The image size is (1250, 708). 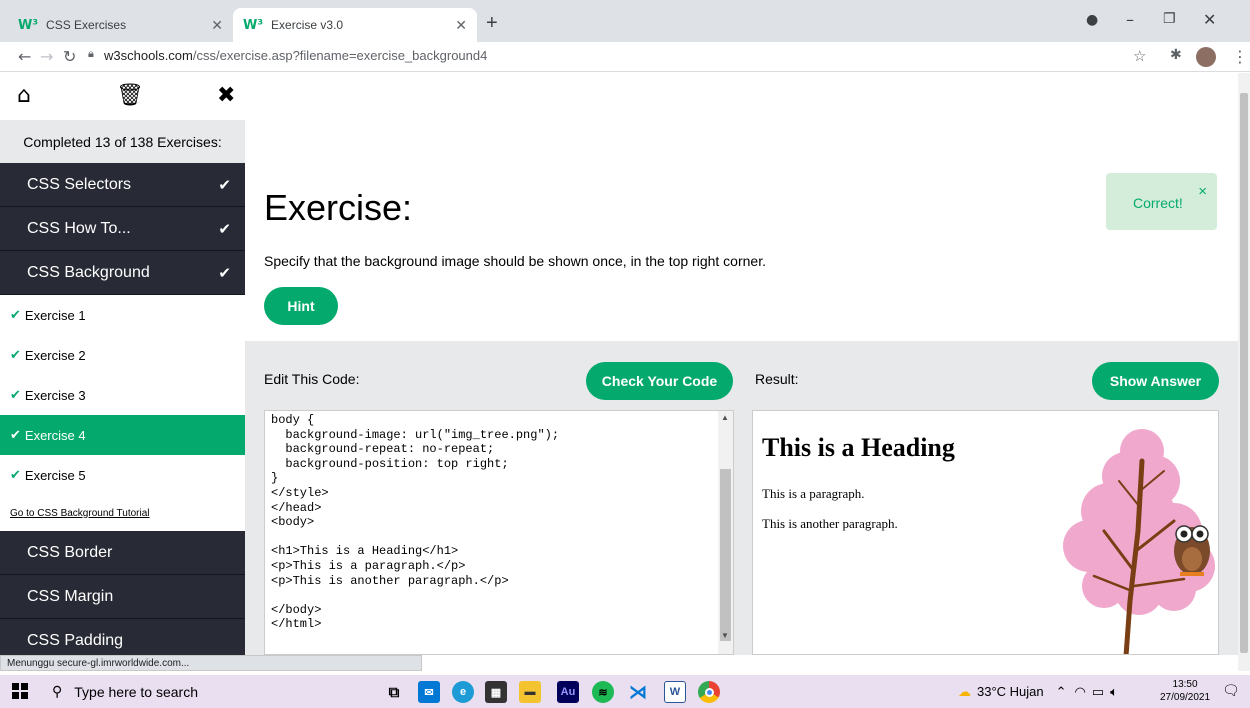 I want to click on lock-icon: 🔒︎, so click(x=91, y=54).